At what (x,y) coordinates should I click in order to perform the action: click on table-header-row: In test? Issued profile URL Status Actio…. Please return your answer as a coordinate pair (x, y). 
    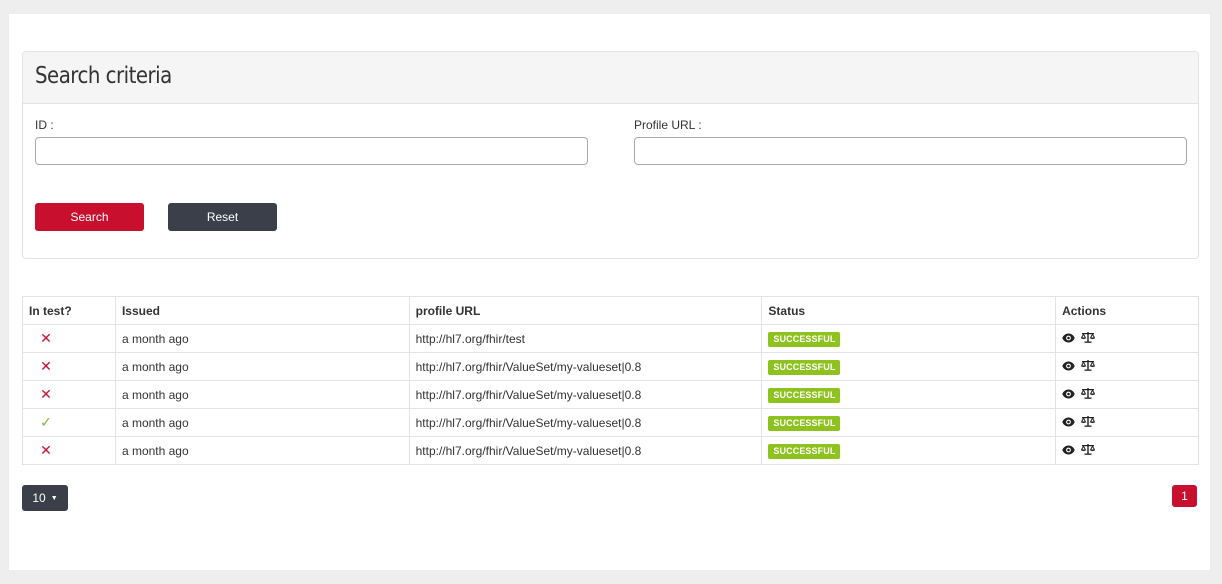
    Looking at the image, I should click on (610, 310).